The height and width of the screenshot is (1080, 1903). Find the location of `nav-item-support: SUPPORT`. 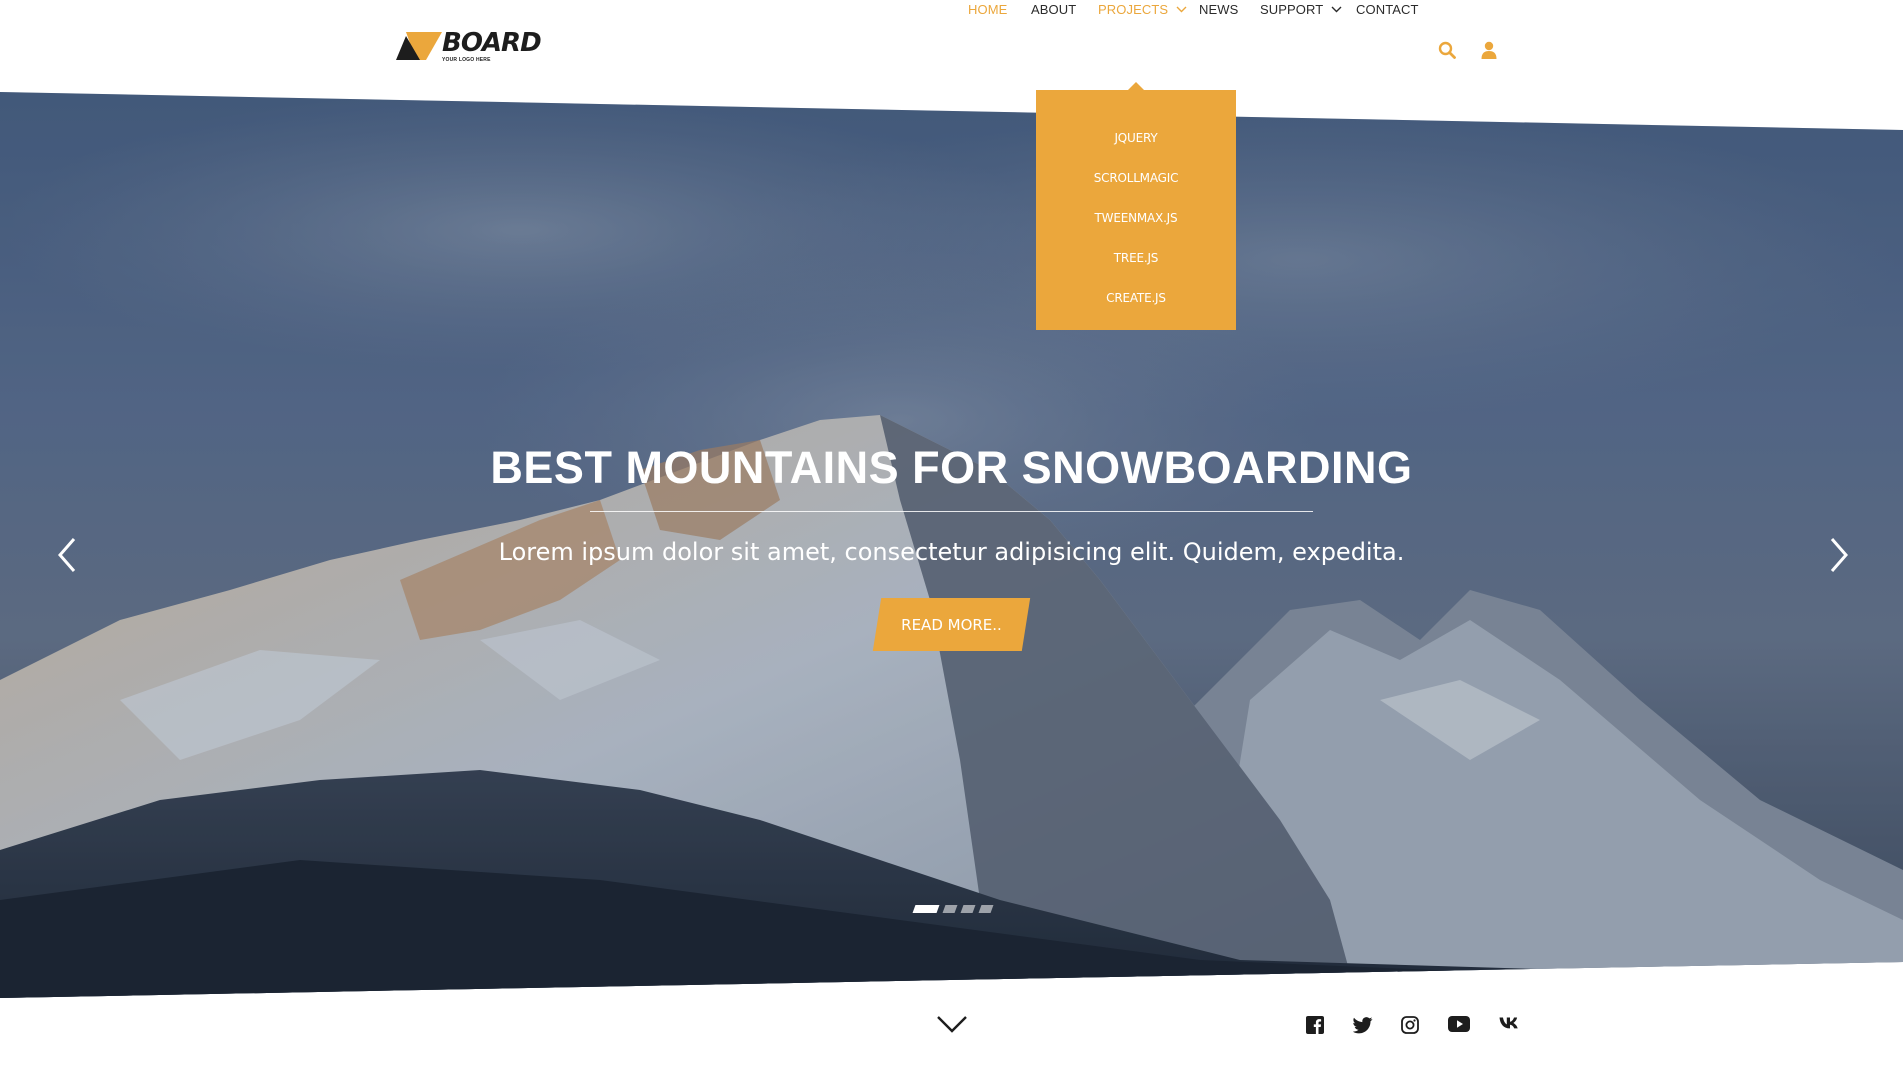

nav-item-support: SUPPORT is located at coordinates (1301, 10).